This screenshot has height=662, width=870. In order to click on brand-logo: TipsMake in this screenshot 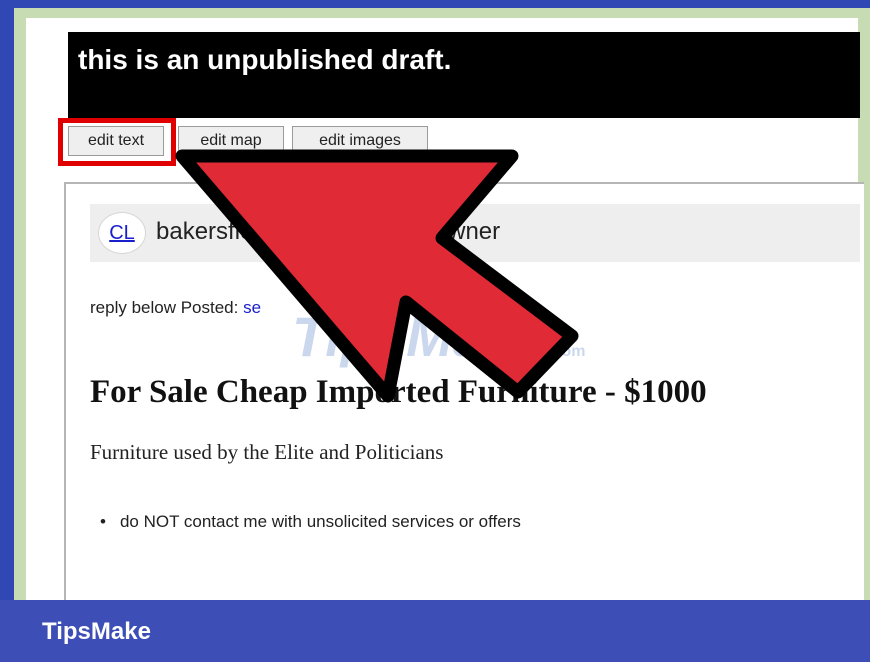, I will do `click(96, 631)`.